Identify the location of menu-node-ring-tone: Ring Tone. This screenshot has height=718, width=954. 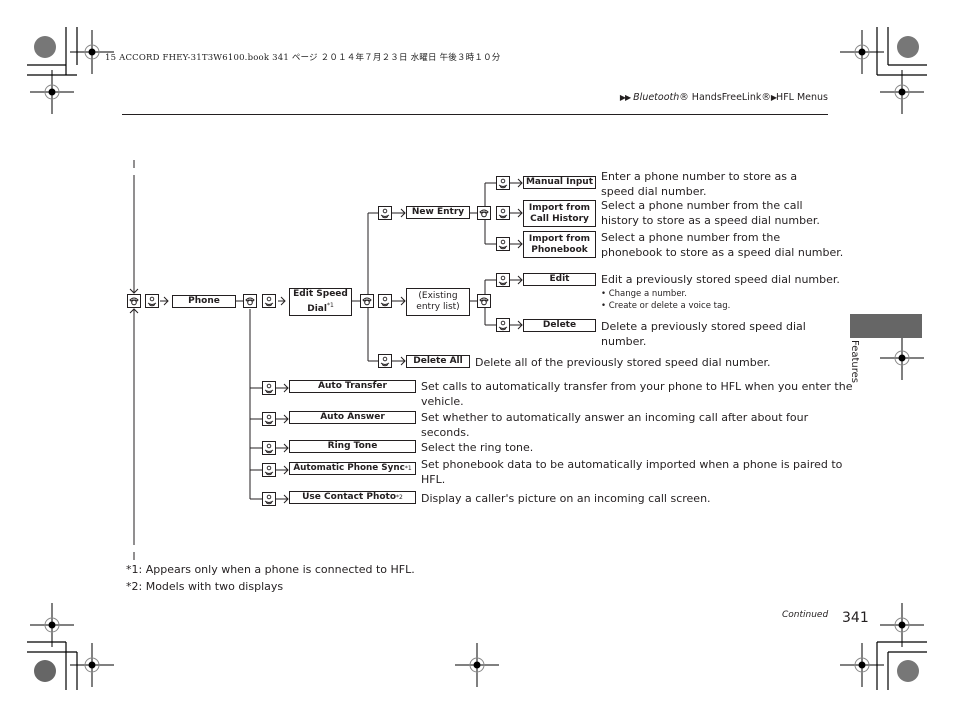
(352, 446).